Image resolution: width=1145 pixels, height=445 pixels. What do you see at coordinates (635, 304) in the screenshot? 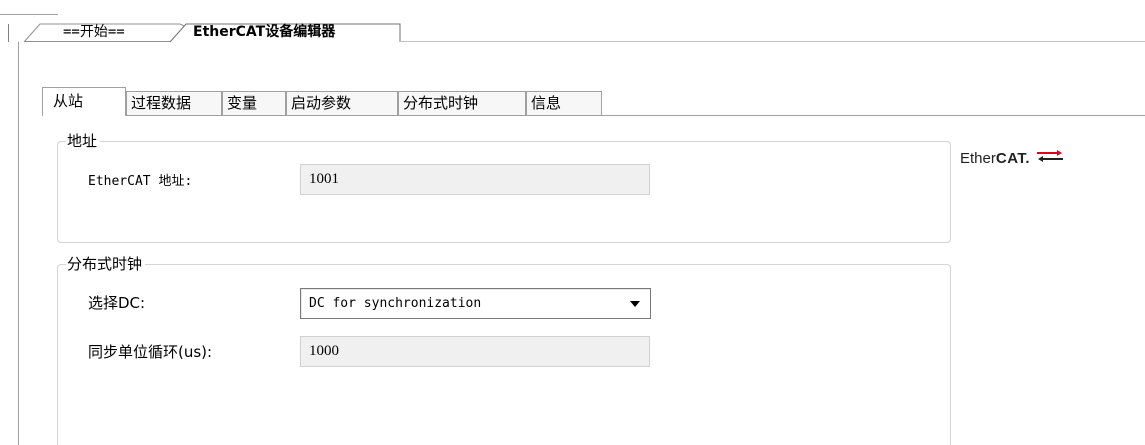
I see `dropdown-arrow-icon` at bounding box center [635, 304].